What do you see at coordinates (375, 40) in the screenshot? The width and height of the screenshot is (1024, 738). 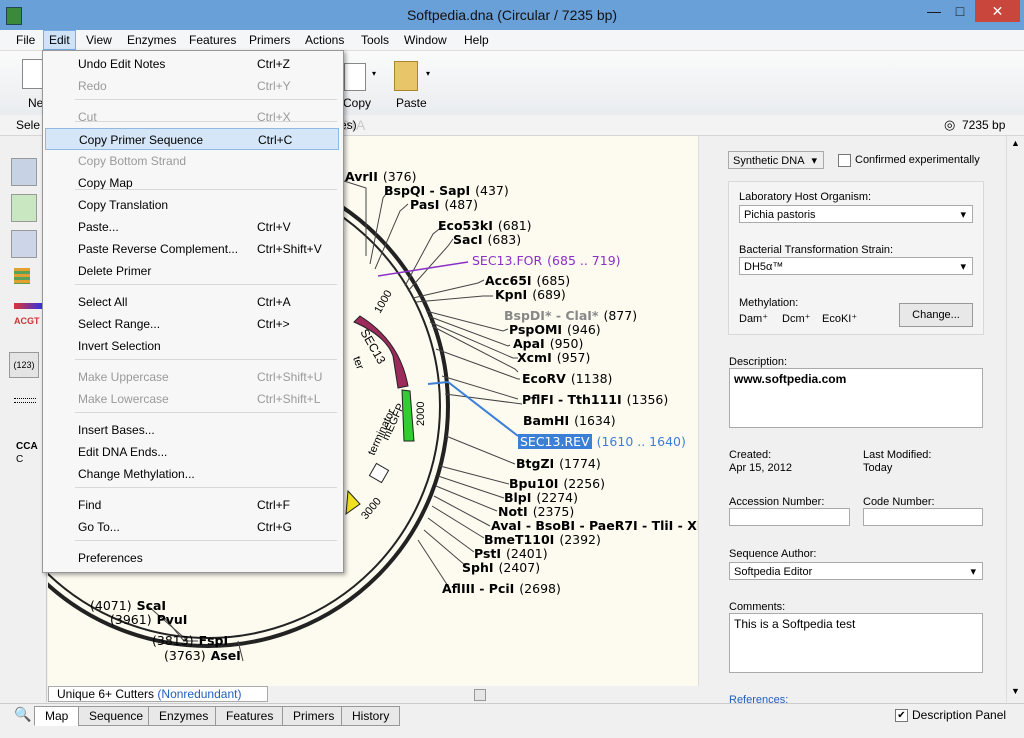 I see `menu-tools: Tools` at bounding box center [375, 40].